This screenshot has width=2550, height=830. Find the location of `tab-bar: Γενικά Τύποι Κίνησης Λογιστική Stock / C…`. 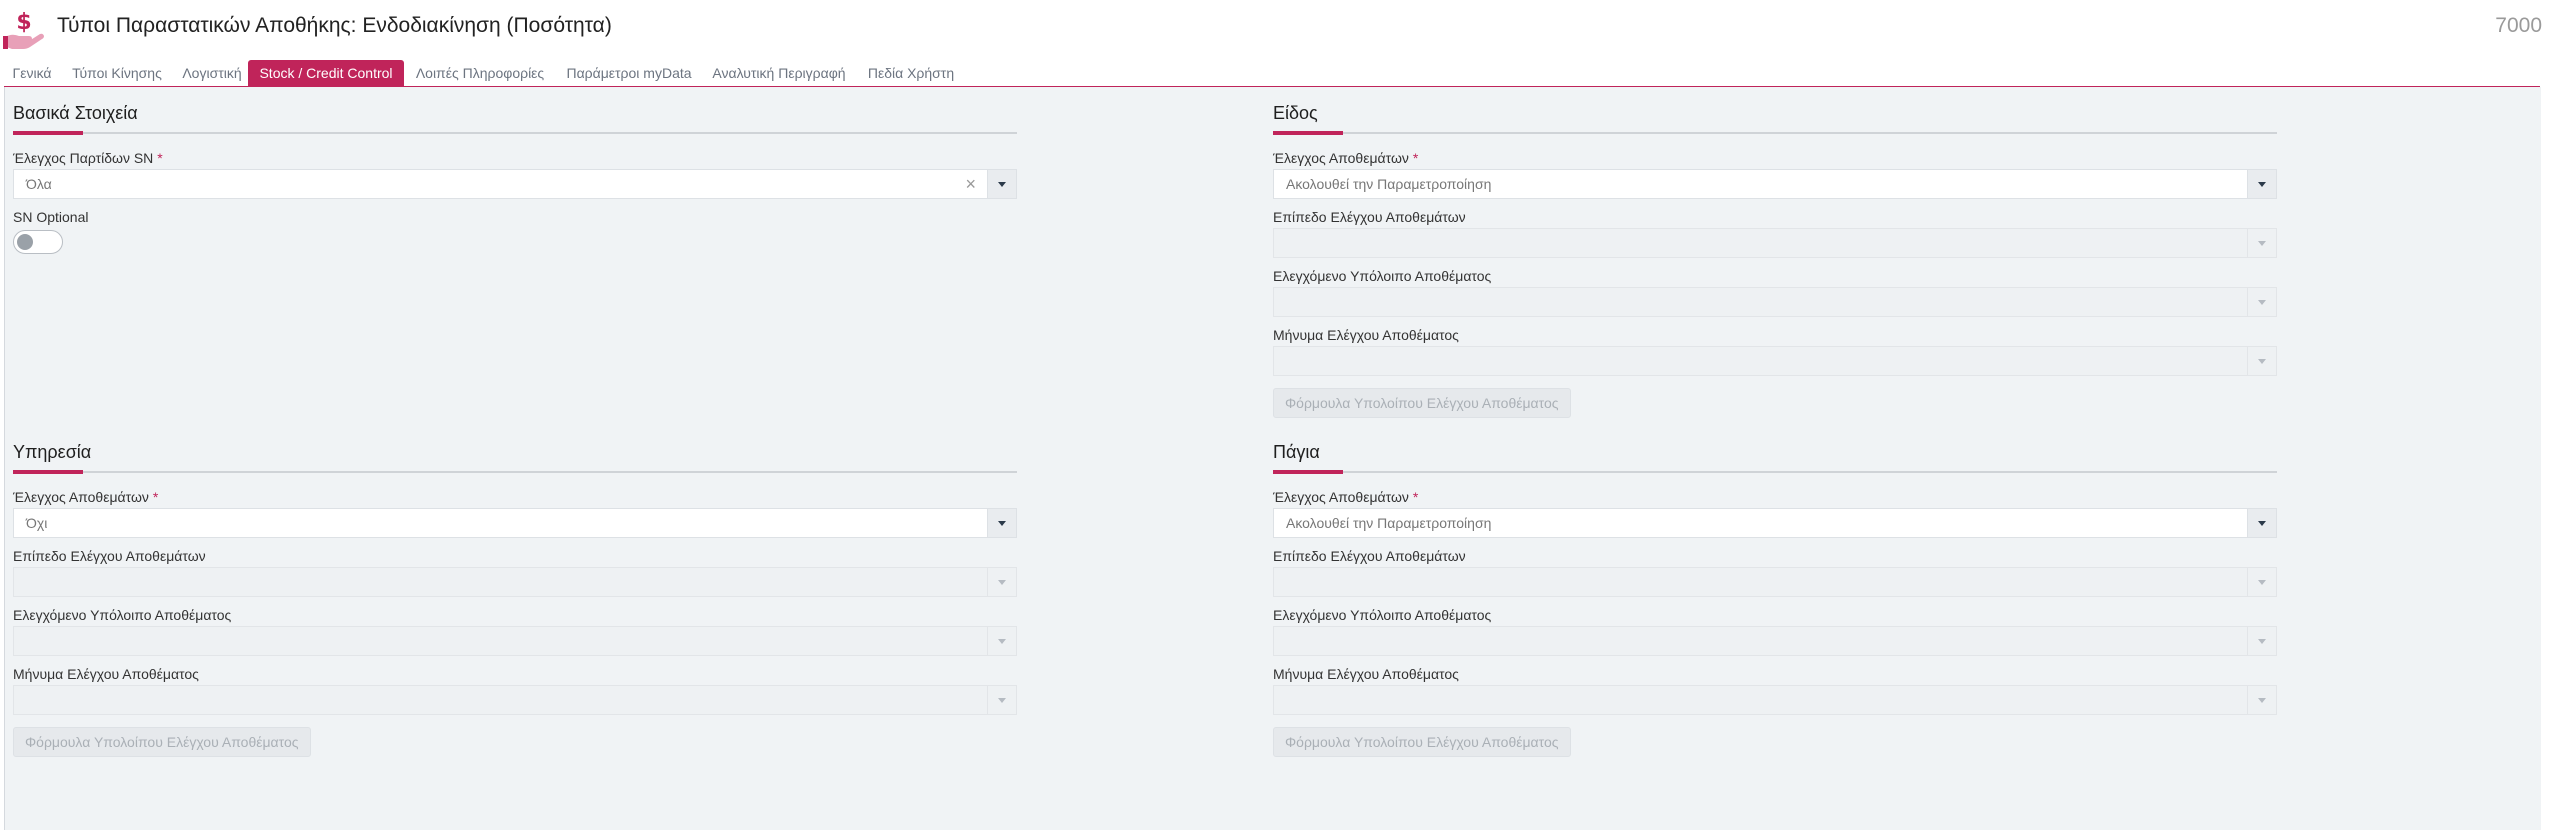

tab-bar: Γενικά Τύποι Κίνησης Λογιστική Stock / C… is located at coordinates (1272, 74).